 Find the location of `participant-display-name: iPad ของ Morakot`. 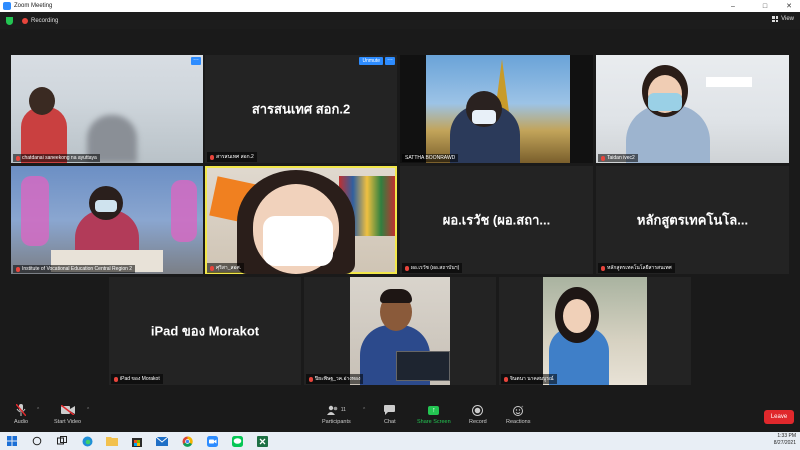

participant-display-name: iPad ของ Morakot is located at coordinates (205, 331).